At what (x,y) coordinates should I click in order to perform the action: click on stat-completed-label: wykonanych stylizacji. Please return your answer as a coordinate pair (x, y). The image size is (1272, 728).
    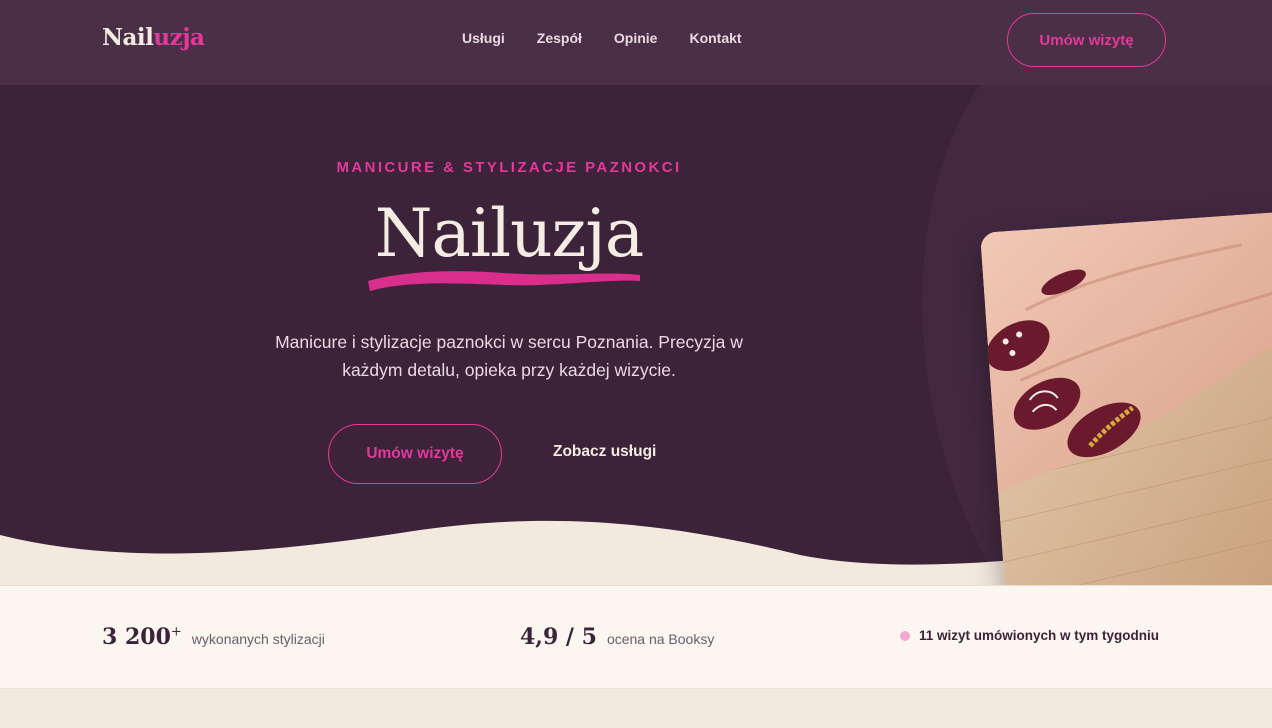
    Looking at the image, I should click on (258, 639).